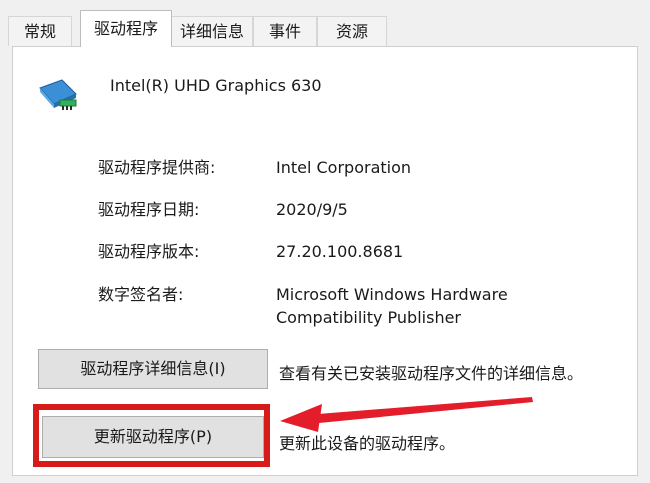 This screenshot has height=483, width=650. I want to click on date-label: 驱动程序日期:, so click(149, 209).